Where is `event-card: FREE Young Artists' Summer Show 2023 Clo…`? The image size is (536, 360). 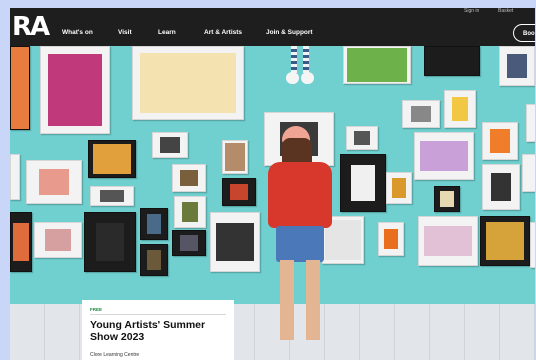
event-card: FREE Young Artists' Summer Show 2023 Clo… is located at coordinates (158, 330).